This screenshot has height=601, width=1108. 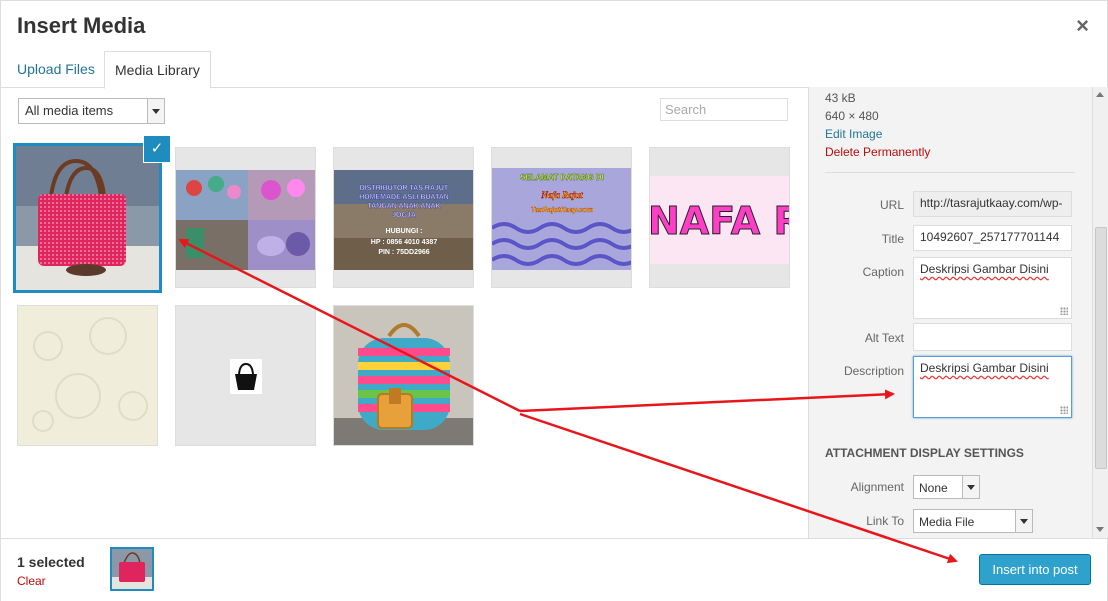 I want to click on delete-permanently-link: Delete Permanently, so click(x=877, y=152).